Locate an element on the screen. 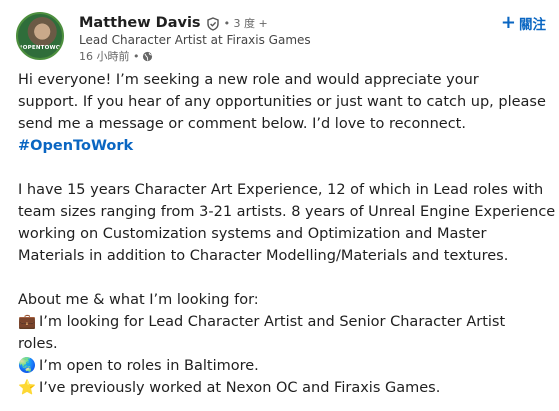 This screenshot has height=411, width=559. bullet-text: roles. is located at coordinates (38, 344).